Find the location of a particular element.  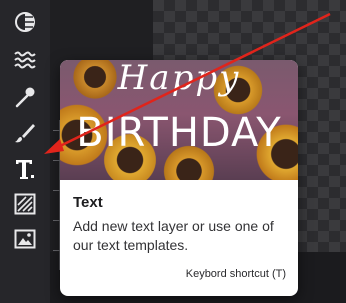

image-icon is located at coordinates (25, 239).